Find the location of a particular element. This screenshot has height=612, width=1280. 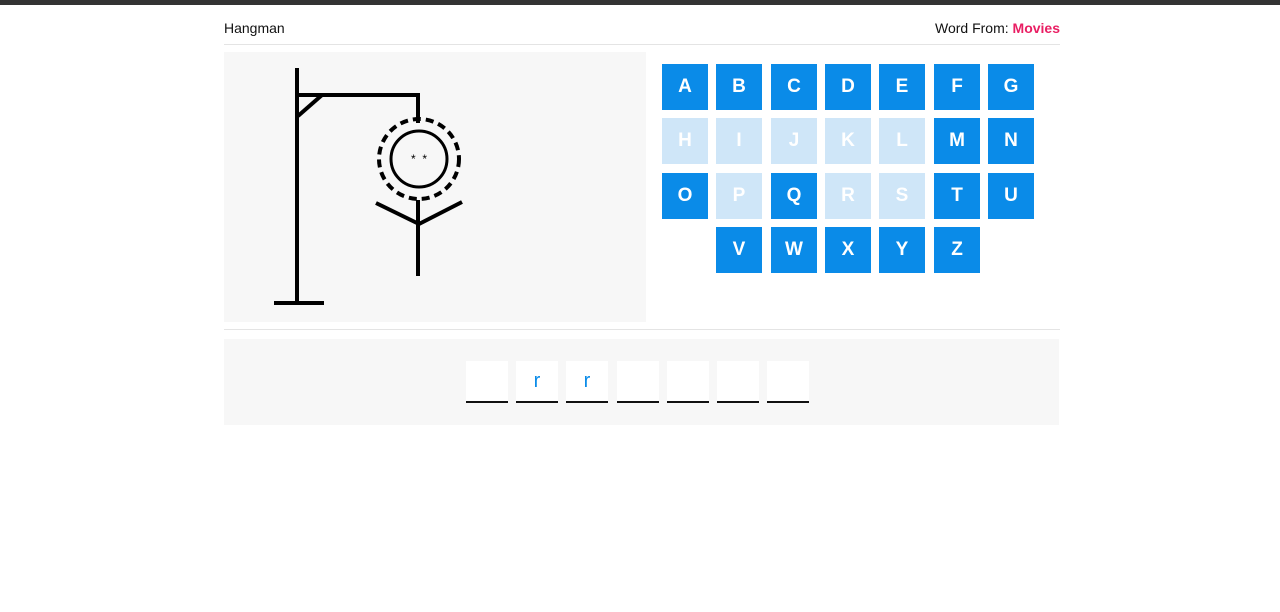

letter-key-d: D is located at coordinates (848, 87).